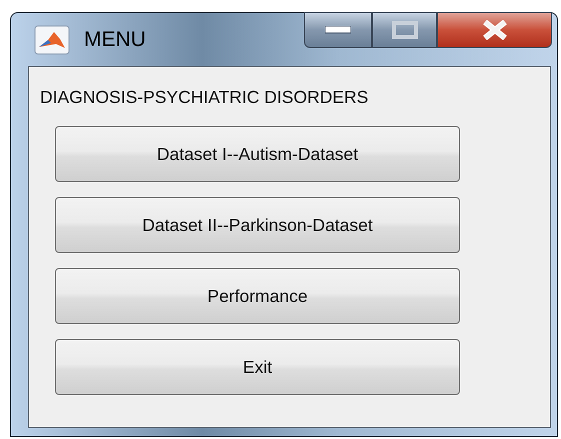  I want to click on close-button, so click(494, 30).